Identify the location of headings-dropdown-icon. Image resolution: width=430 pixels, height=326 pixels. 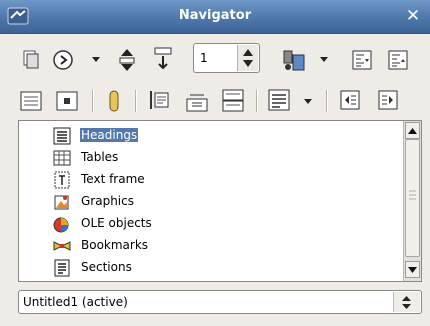
(308, 102).